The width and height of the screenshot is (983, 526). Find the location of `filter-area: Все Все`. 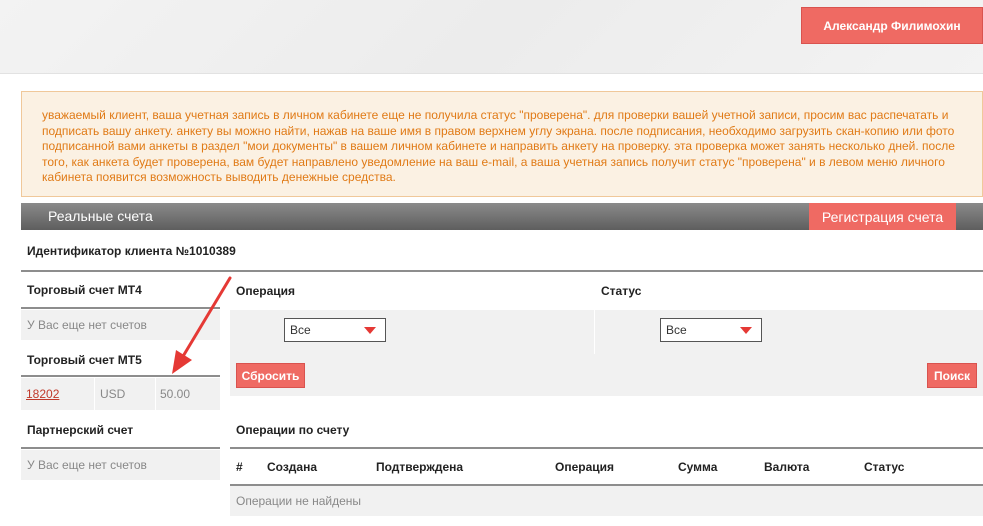

filter-area: Все Все is located at coordinates (606, 332).